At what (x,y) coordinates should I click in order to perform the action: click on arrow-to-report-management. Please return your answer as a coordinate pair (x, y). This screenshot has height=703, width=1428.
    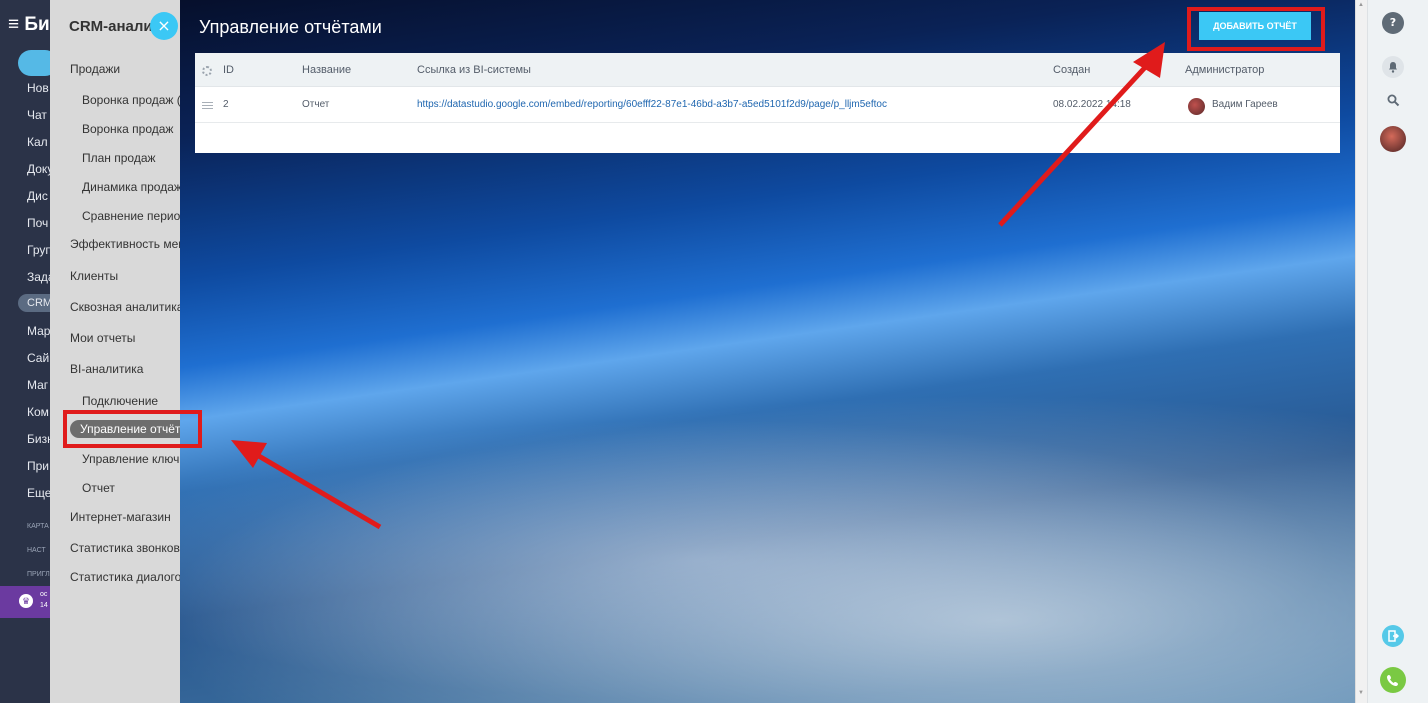
    Looking at the image, I should click on (316, 489).